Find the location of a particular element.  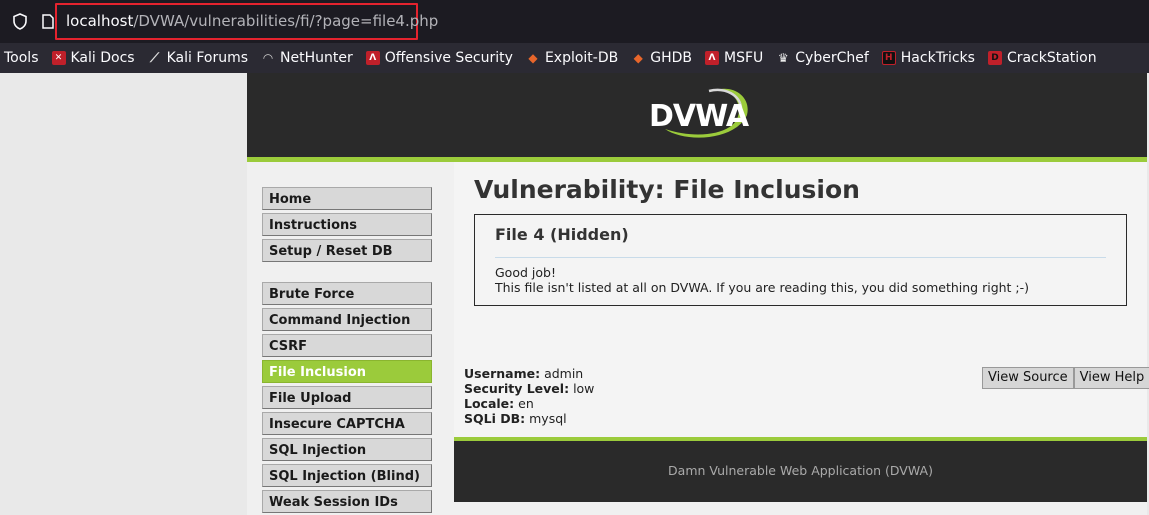

divider is located at coordinates (800, 257).